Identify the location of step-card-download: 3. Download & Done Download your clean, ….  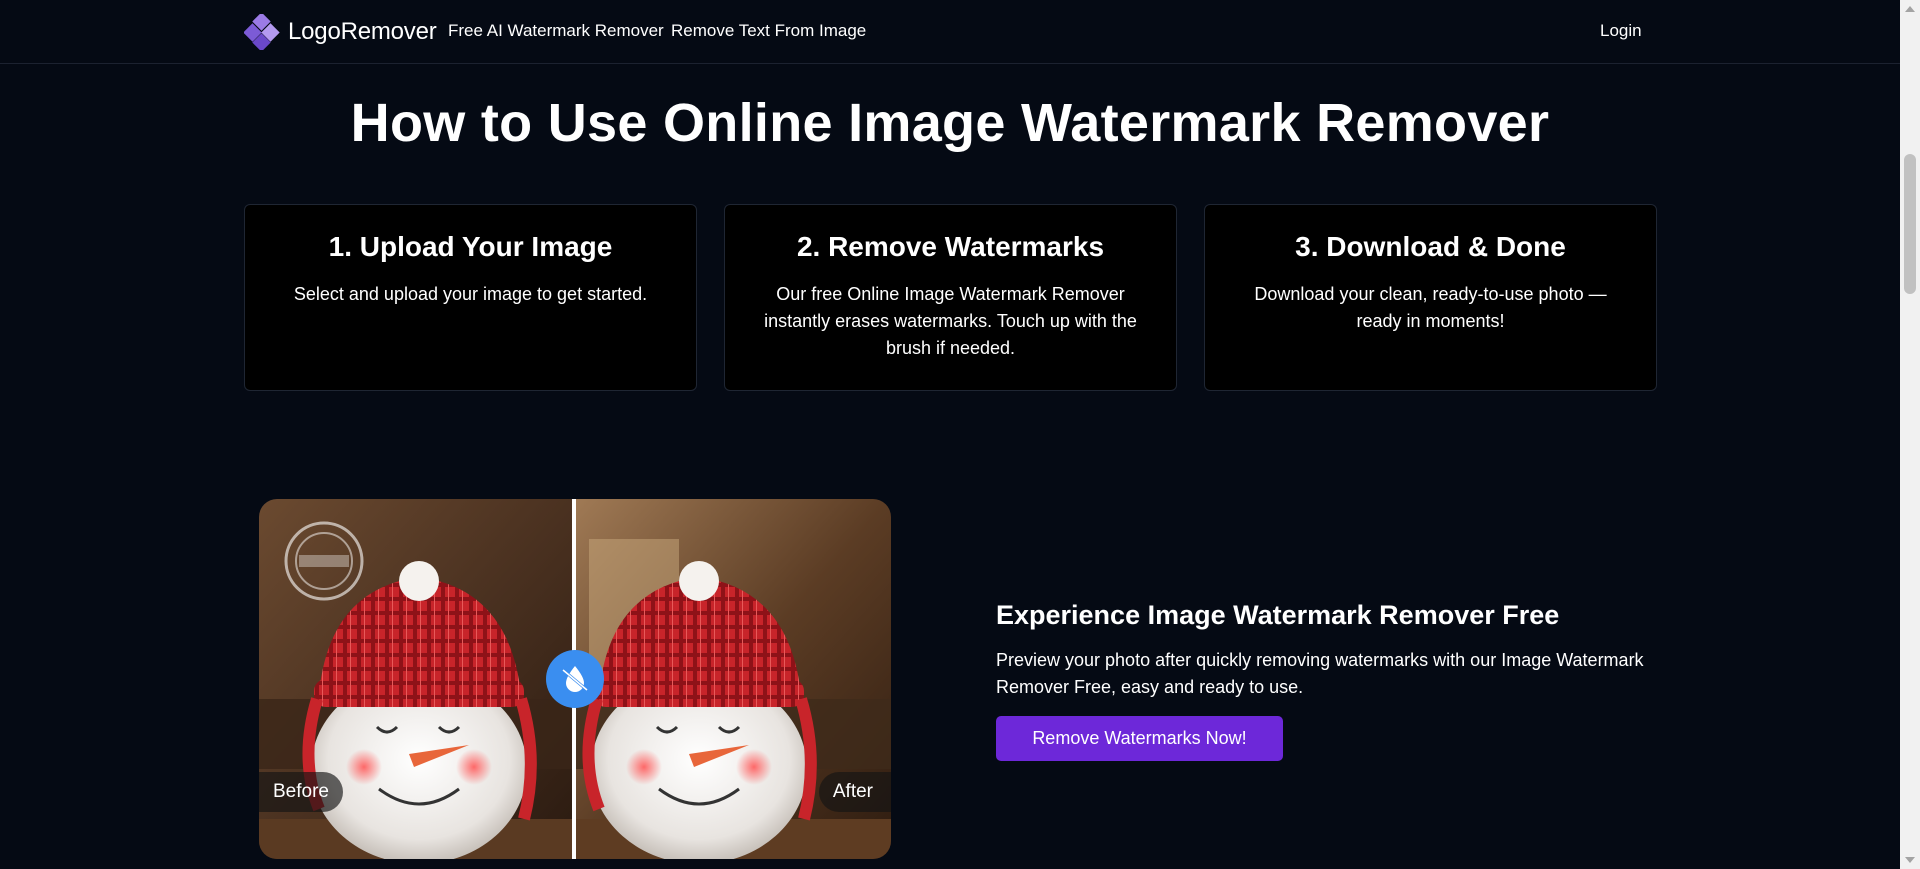
(1430, 297).